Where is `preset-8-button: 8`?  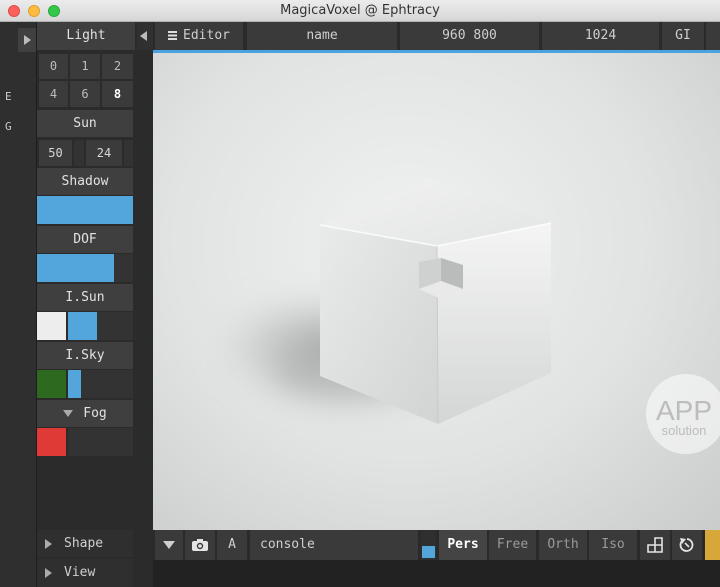 preset-8-button: 8 is located at coordinates (117, 94).